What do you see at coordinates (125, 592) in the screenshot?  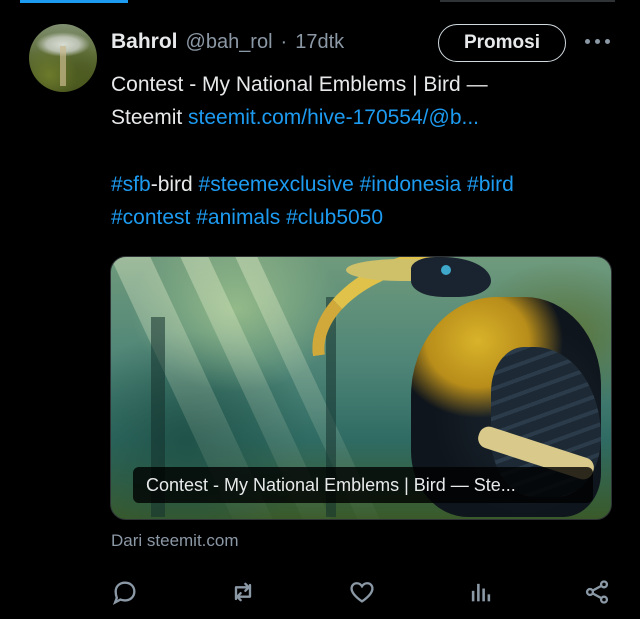 I see `reply-icon` at bounding box center [125, 592].